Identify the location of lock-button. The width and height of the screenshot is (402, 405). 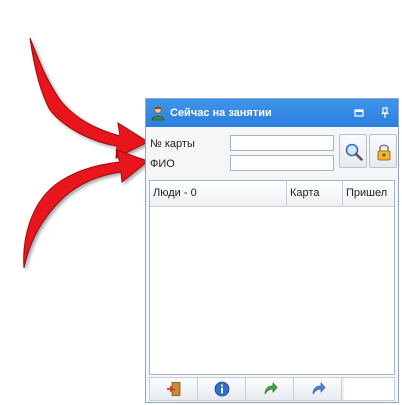
(383, 151).